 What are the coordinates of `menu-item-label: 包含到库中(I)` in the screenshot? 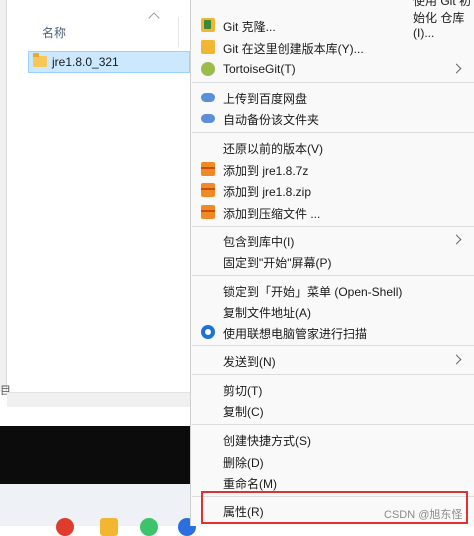 It's located at (259, 242).